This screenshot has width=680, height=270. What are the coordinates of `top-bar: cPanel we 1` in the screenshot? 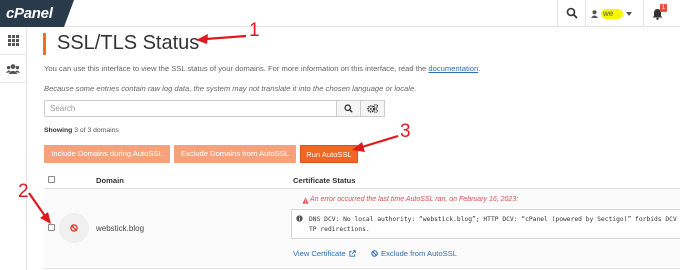 It's located at (340, 13).